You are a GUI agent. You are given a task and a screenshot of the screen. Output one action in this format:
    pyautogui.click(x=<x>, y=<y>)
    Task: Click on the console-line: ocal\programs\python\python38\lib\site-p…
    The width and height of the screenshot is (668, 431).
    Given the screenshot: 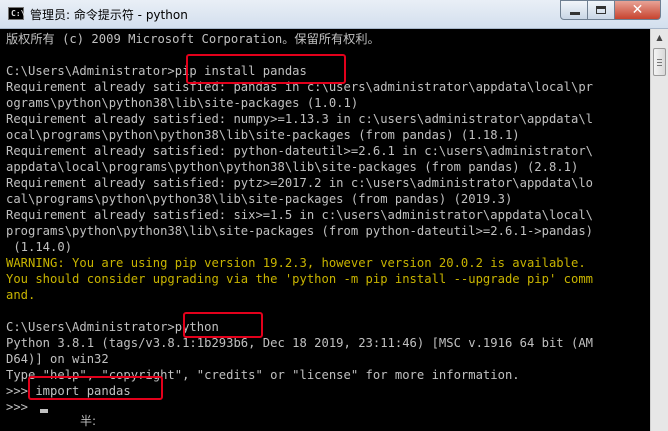 What is the action you would take?
    pyautogui.click(x=263, y=135)
    